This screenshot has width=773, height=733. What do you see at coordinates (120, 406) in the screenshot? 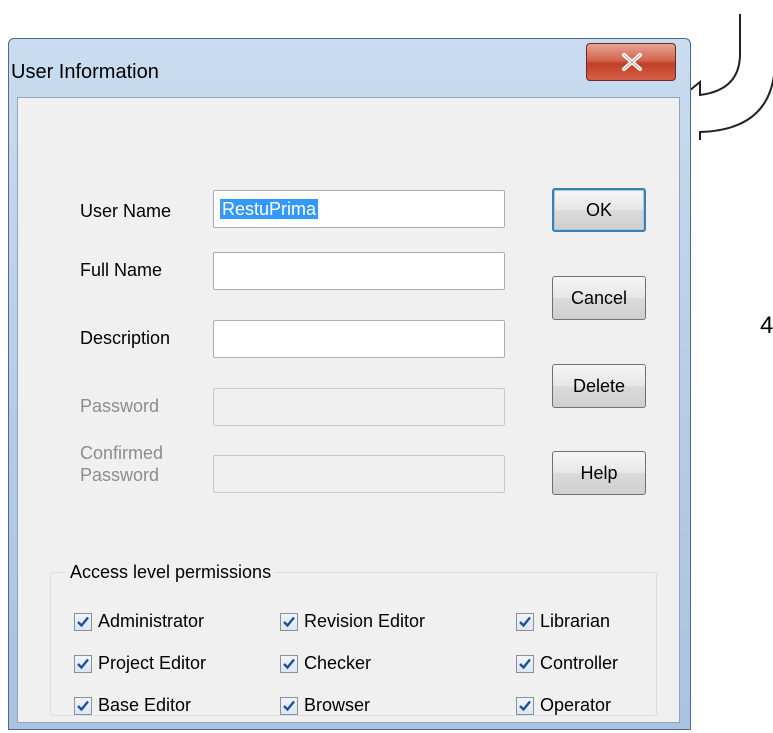
I see `password-label: Password` at bounding box center [120, 406].